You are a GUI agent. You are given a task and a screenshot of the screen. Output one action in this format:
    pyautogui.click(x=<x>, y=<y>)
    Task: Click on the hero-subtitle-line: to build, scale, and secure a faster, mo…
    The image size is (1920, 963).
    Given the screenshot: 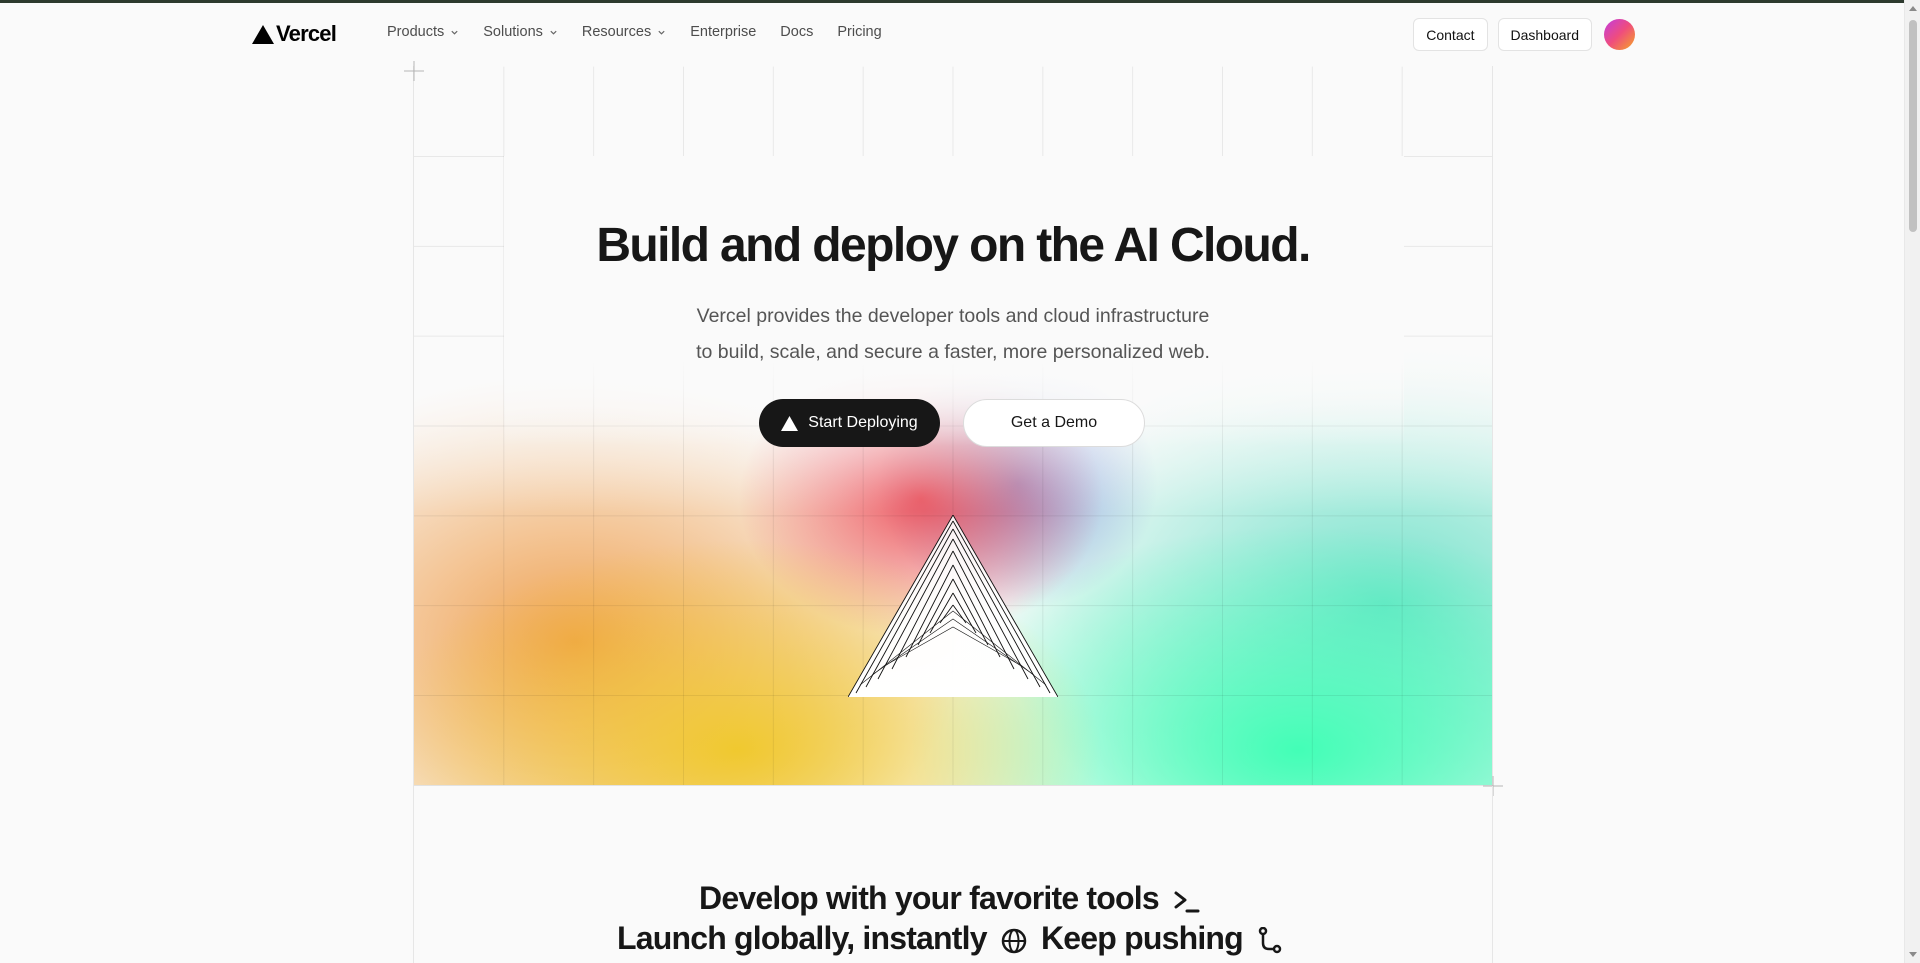 What is the action you would take?
    pyautogui.click(x=953, y=352)
    